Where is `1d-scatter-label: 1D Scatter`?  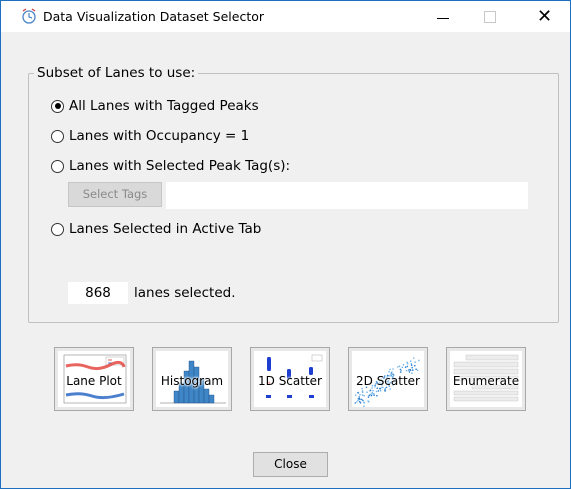
1d-scatter-label: 1D Scatter is located at coordinates (290, 381).